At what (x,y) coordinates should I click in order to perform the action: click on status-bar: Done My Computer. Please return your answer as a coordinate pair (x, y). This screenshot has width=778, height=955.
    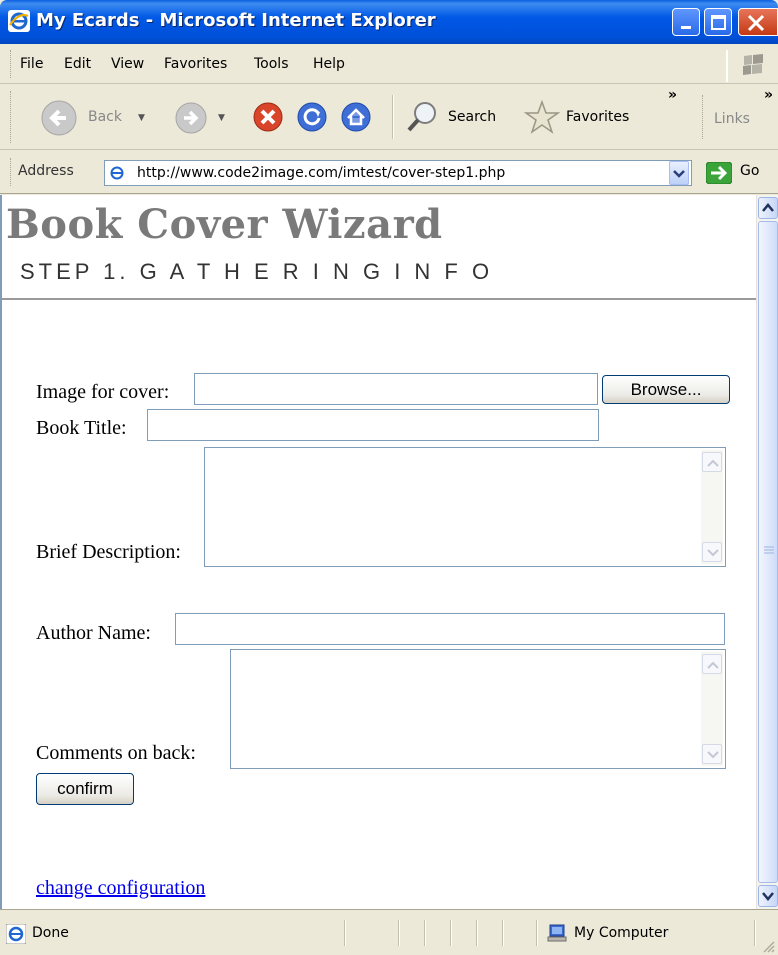
    Looking at the image, I should click on (389, 932).